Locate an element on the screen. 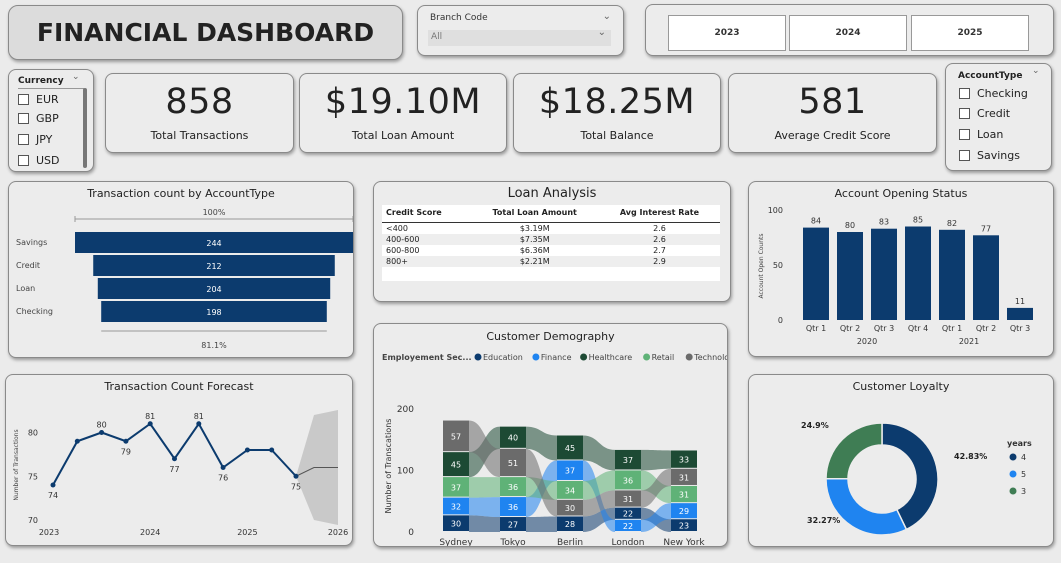  account-type-option-checking: Checking is located at coordinates (993, 93).